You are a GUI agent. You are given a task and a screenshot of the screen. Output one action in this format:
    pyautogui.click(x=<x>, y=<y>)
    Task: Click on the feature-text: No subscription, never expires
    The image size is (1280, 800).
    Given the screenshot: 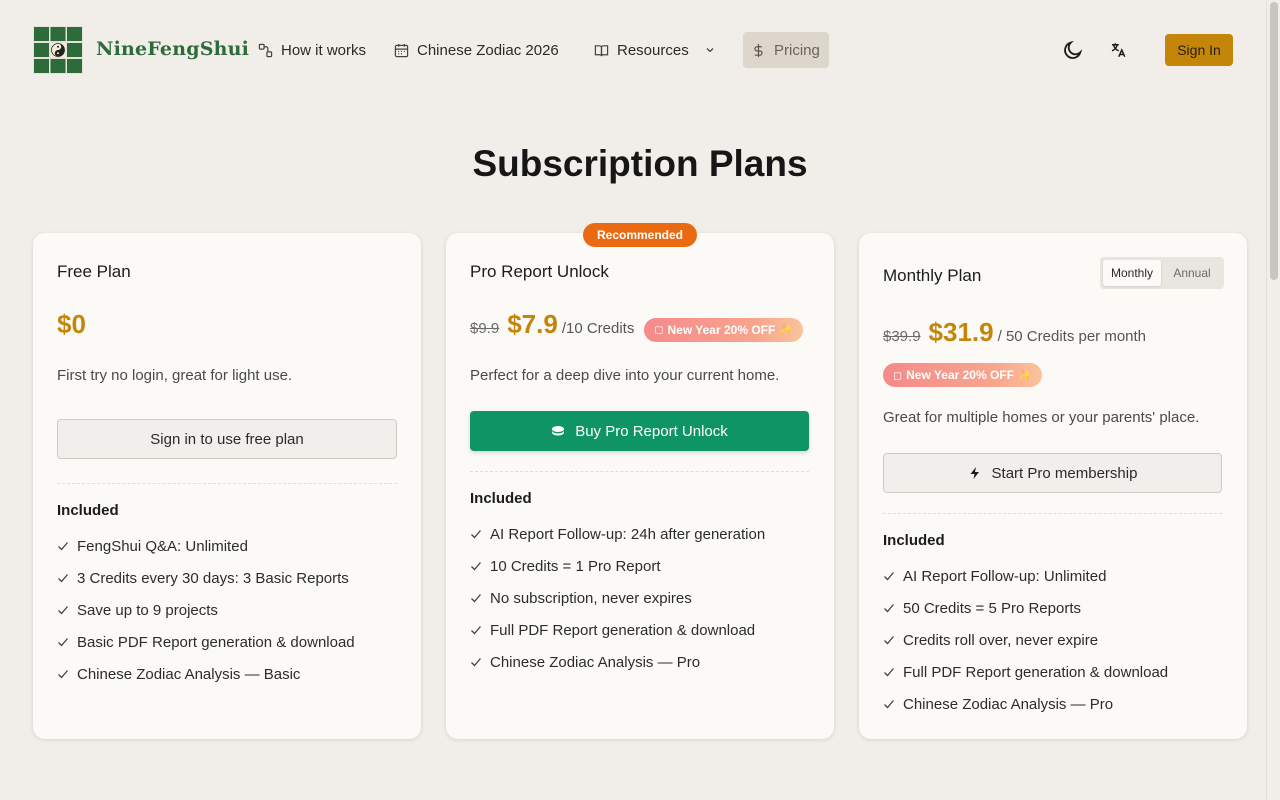 What is the action you would take?
    pyautogui.click(x=591, y=598)
    